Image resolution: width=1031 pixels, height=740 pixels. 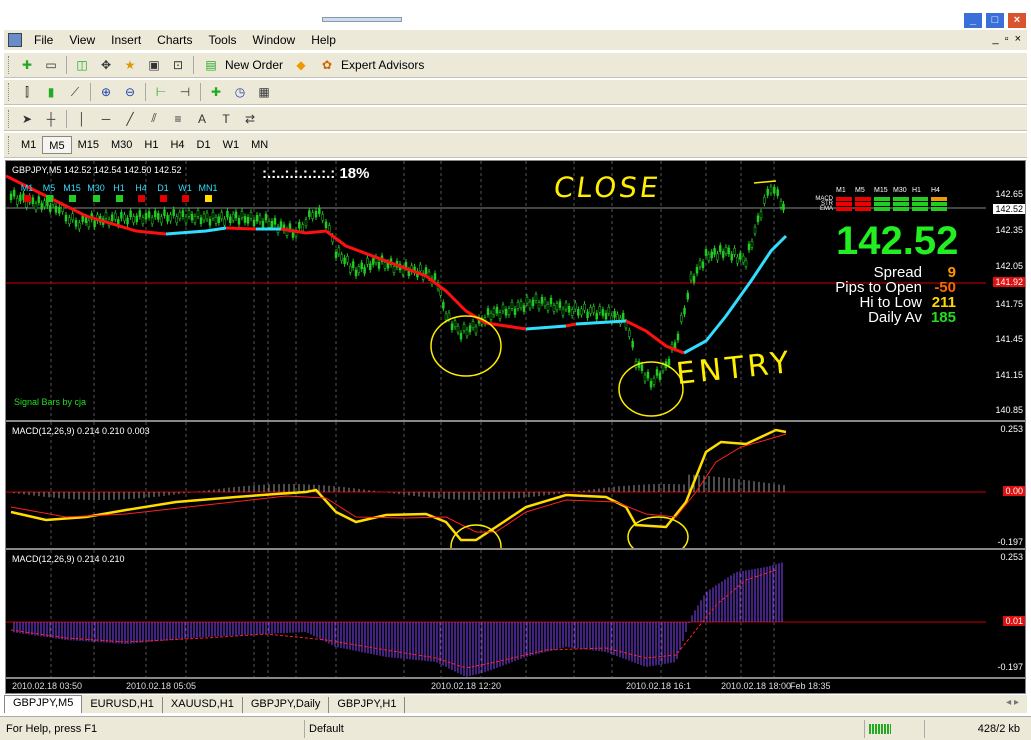 I want to click on panel-tf-label: M5, so click(x=860, y=190).